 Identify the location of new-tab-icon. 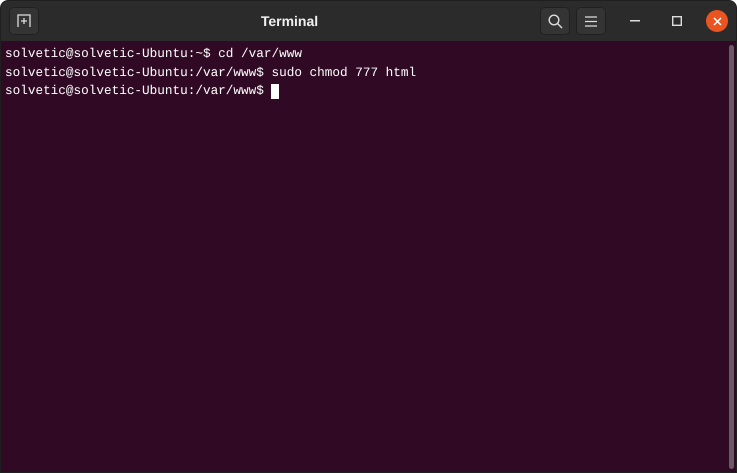
(24, 21).